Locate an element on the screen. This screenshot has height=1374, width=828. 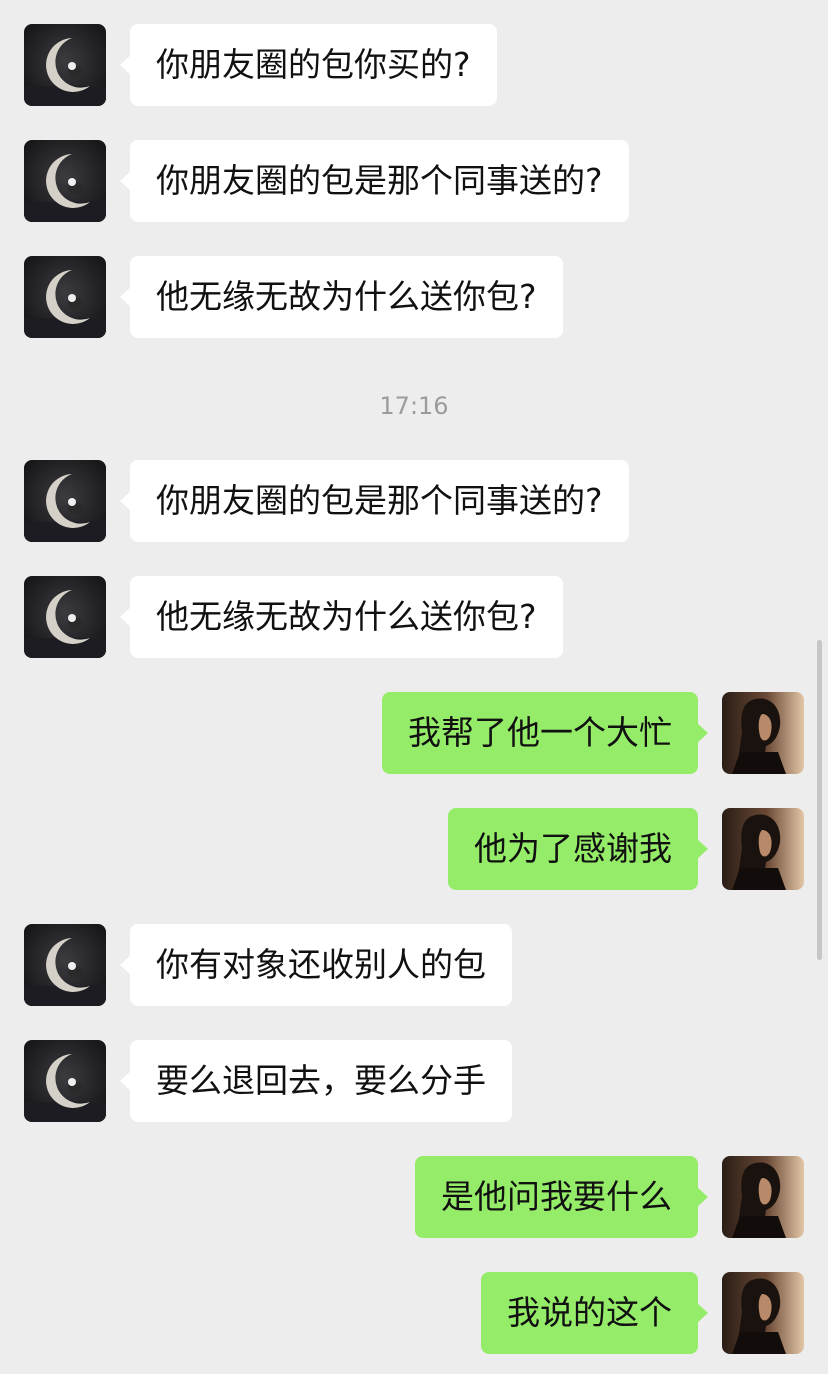
message-row-outgoing: 他为了感谢我 is located at coordinates (414, 849).